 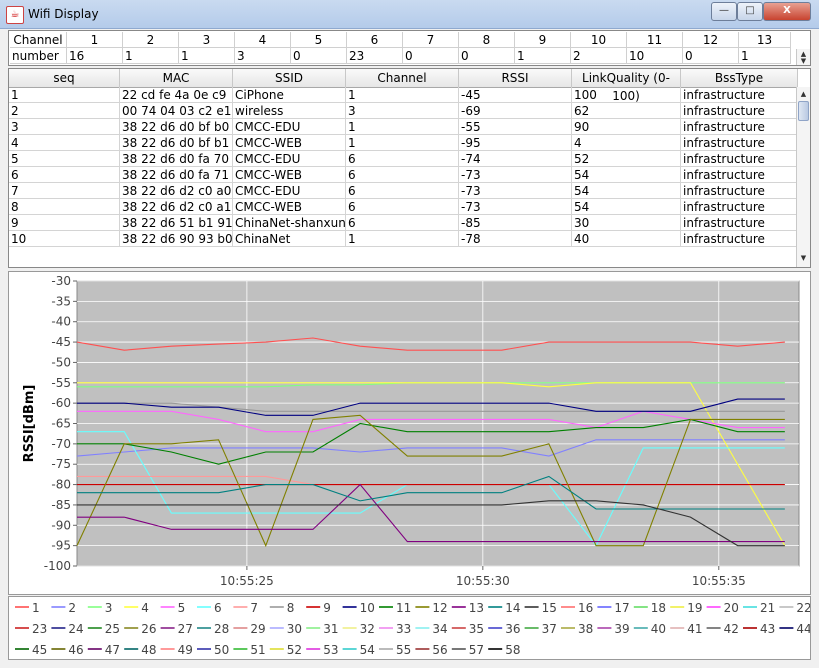 I want to click on legend-label: 55, so click(x=403, y=650).